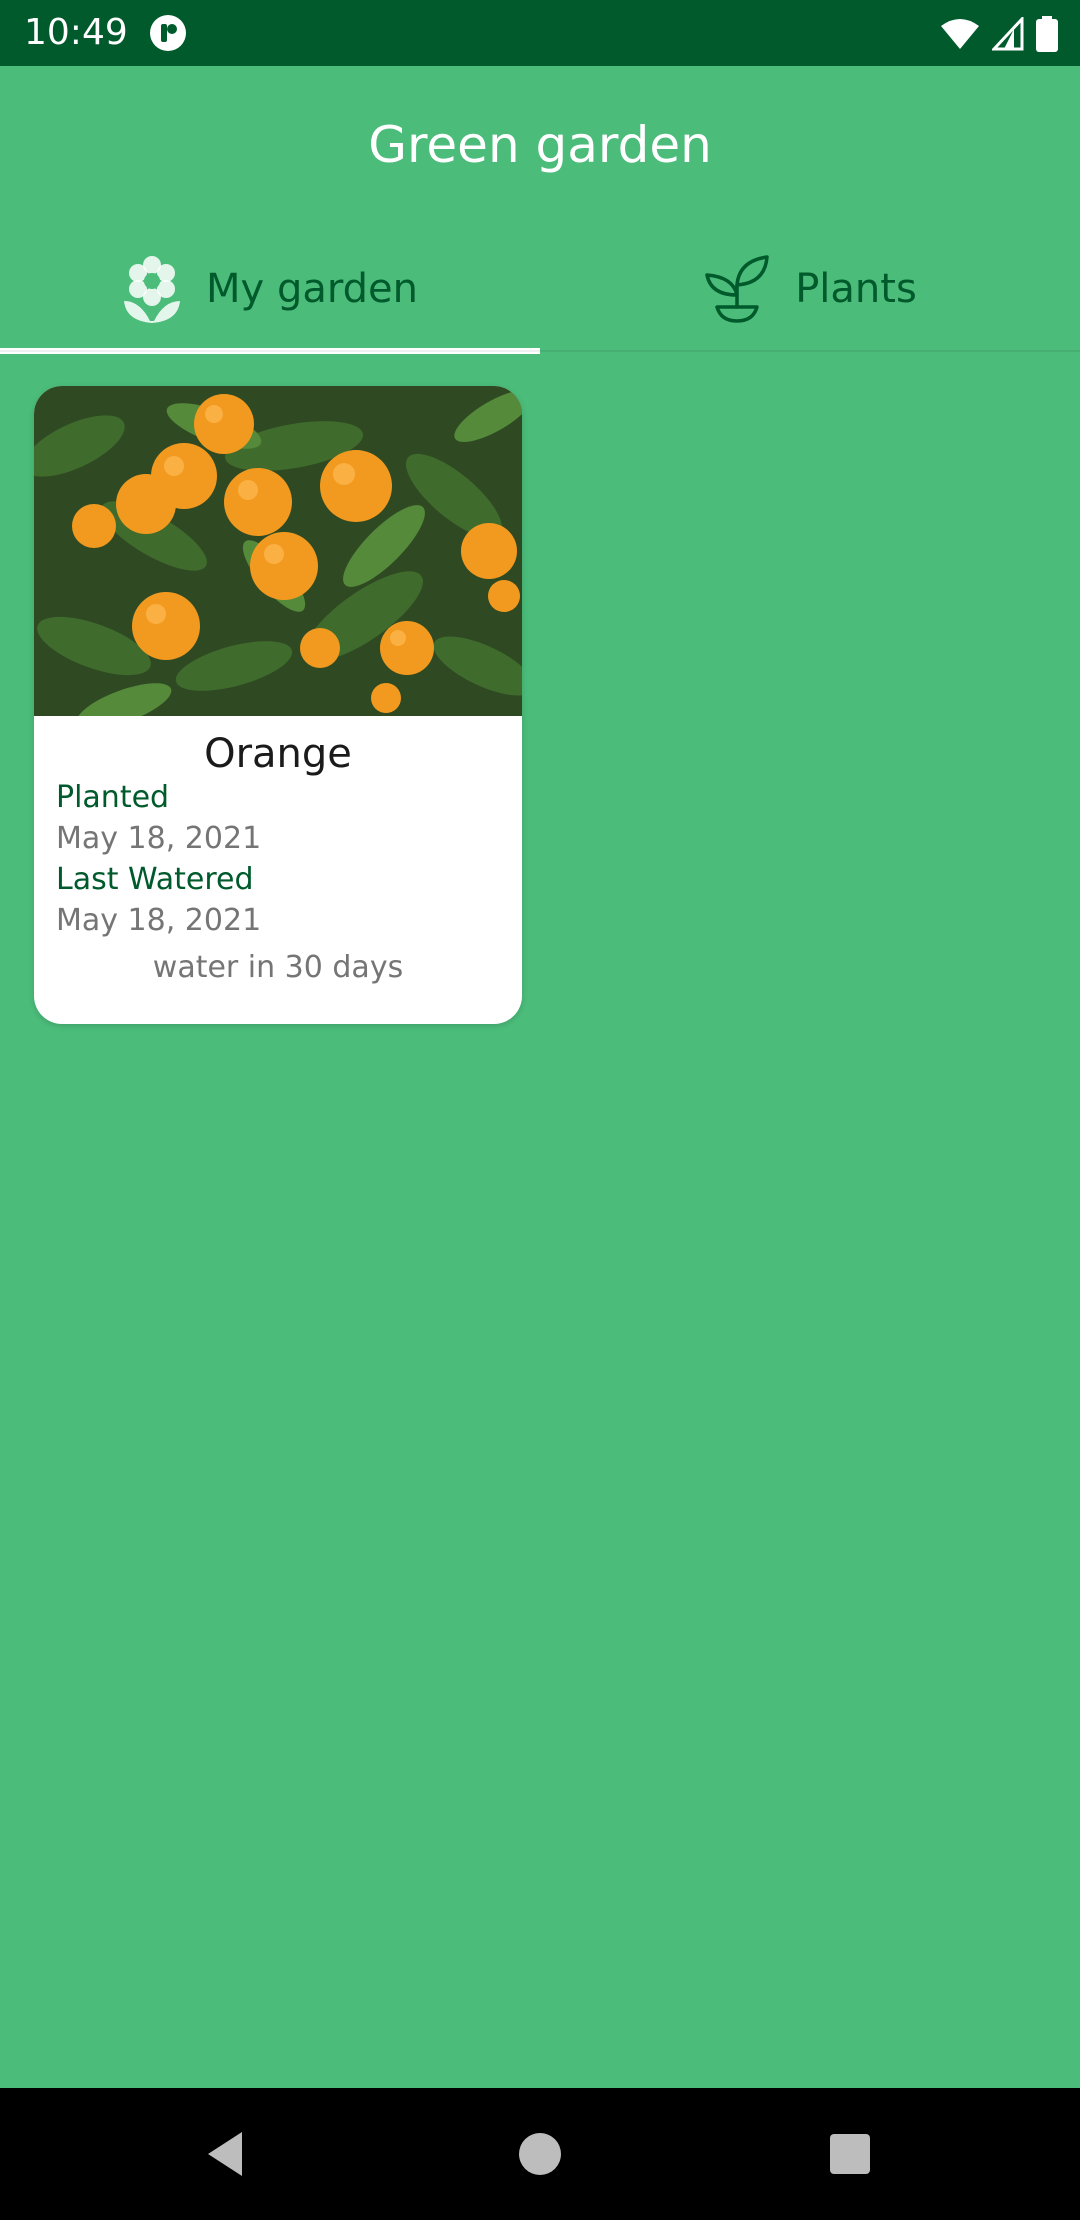  Describe the element at coordinates (159, 838) in the screenshot. I see `planted-date: May 18, 2021` at that location.